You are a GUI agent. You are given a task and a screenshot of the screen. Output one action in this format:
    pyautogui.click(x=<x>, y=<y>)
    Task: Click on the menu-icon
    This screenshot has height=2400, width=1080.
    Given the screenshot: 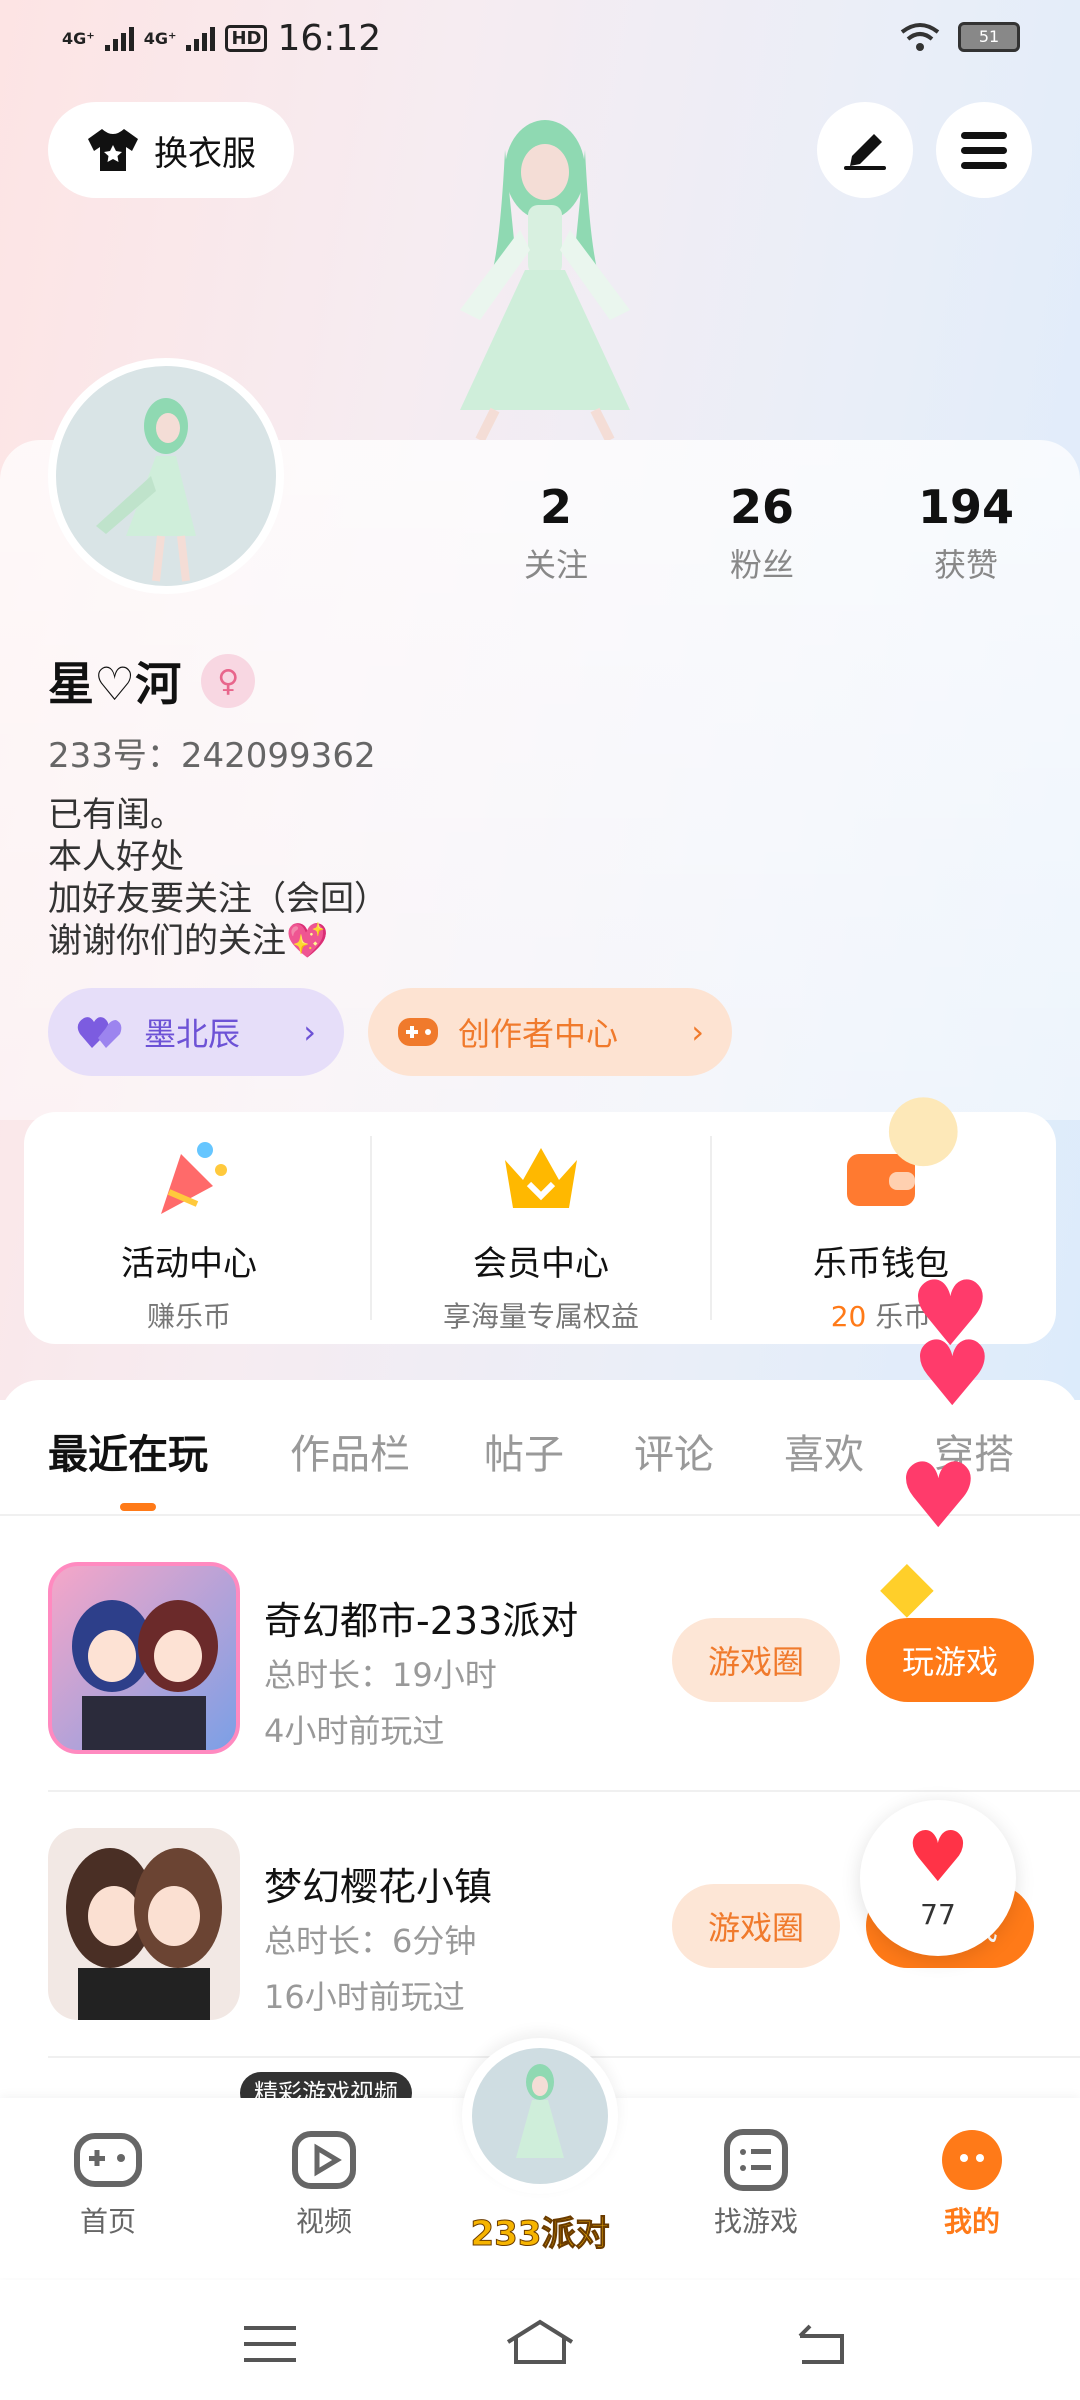 What is the action you would take?
    pyautogui.click(x=984, y=150)
    